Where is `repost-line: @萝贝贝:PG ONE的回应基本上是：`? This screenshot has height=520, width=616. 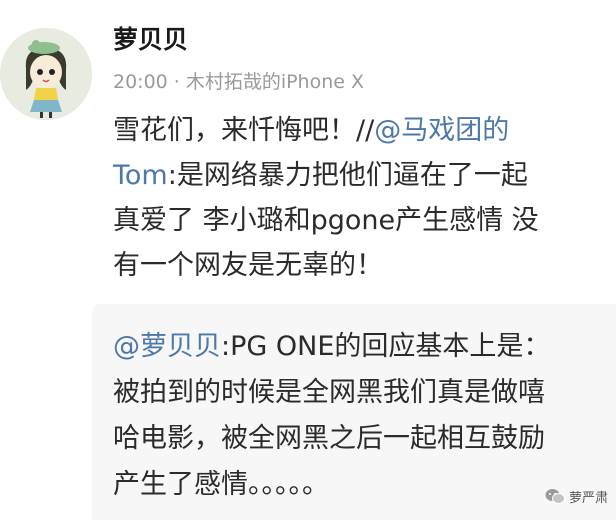
repost-line: @萝贝贝:PG ONE的回应基本上是： is located at coordinates (332, 346).